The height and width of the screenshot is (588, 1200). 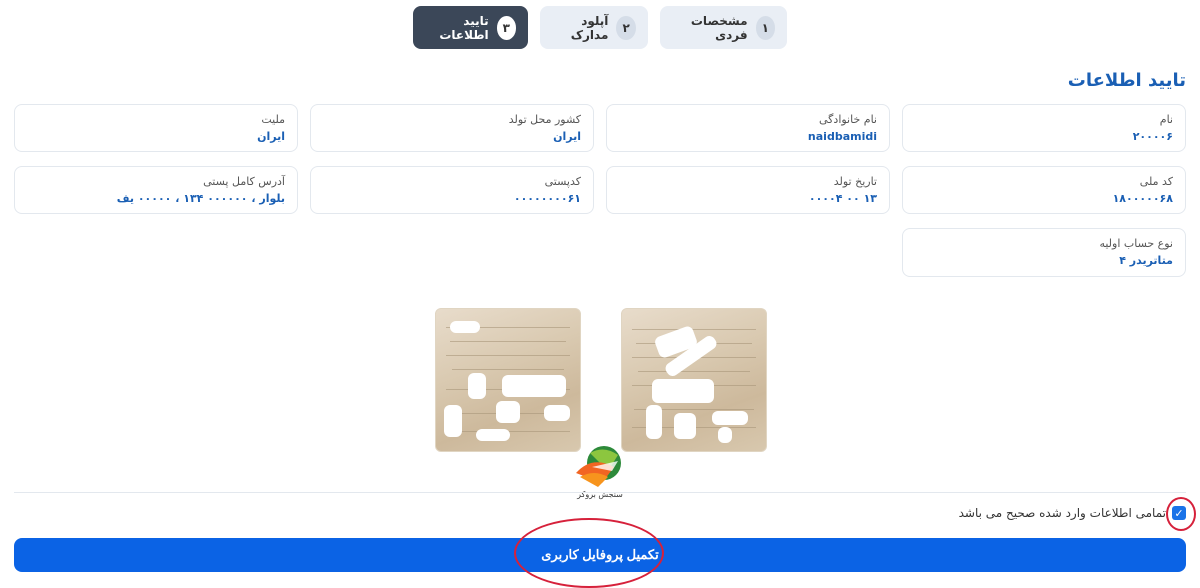 I want to click on field-label: کشور محل تولد, so click(x=544, y=119).